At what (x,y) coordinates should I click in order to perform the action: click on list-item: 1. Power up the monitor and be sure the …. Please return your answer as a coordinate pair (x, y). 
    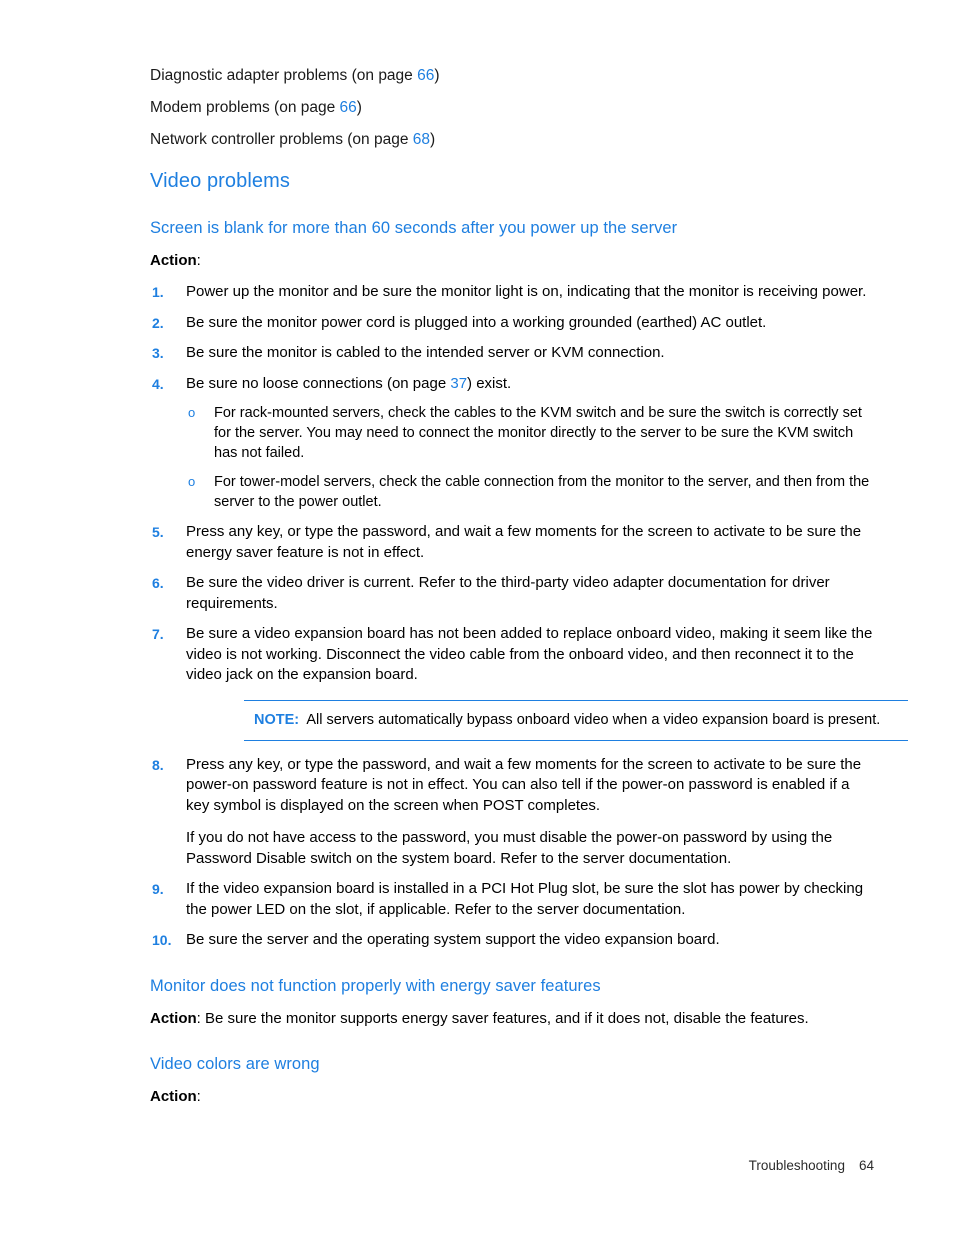
    Looking at the image, I should click on (512, 292).